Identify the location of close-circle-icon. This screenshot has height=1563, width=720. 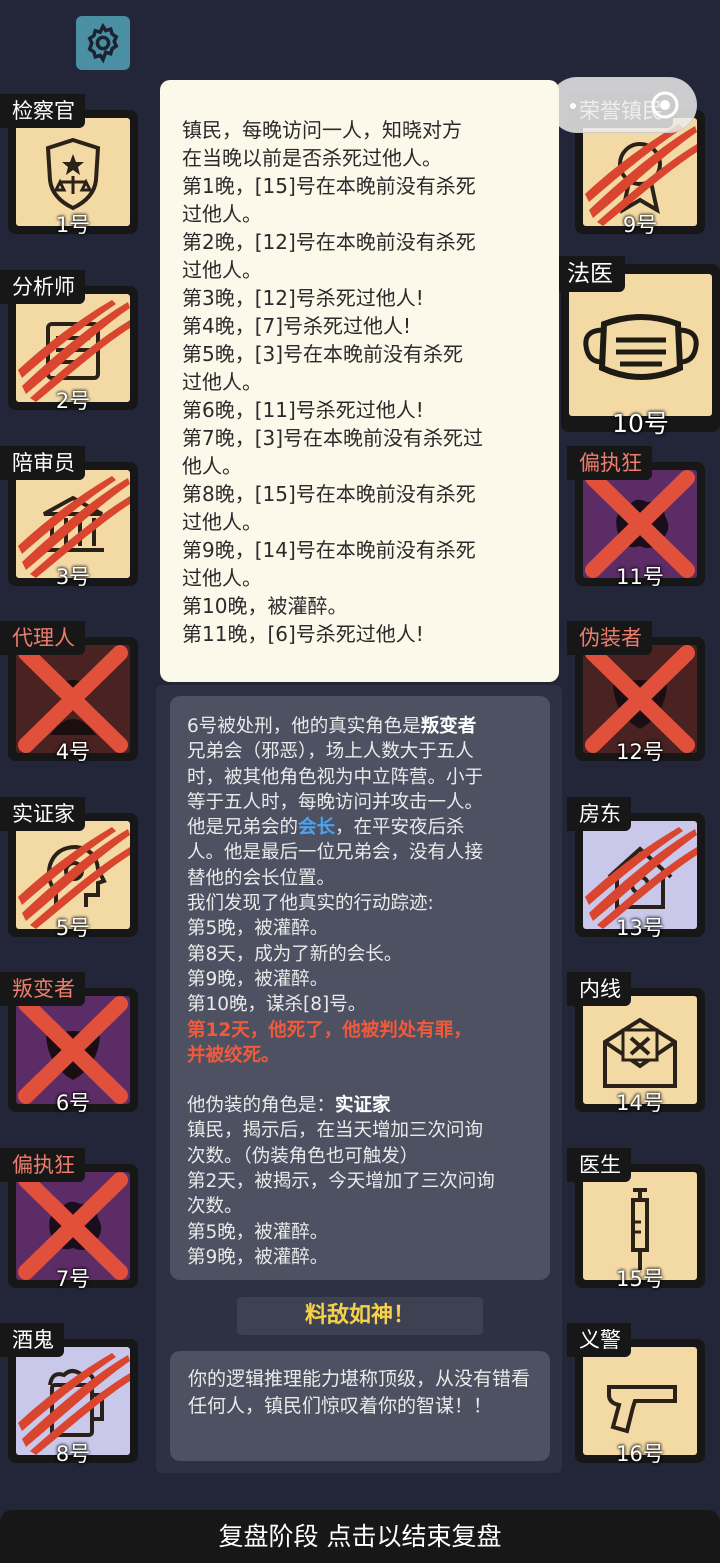
(665, 105).